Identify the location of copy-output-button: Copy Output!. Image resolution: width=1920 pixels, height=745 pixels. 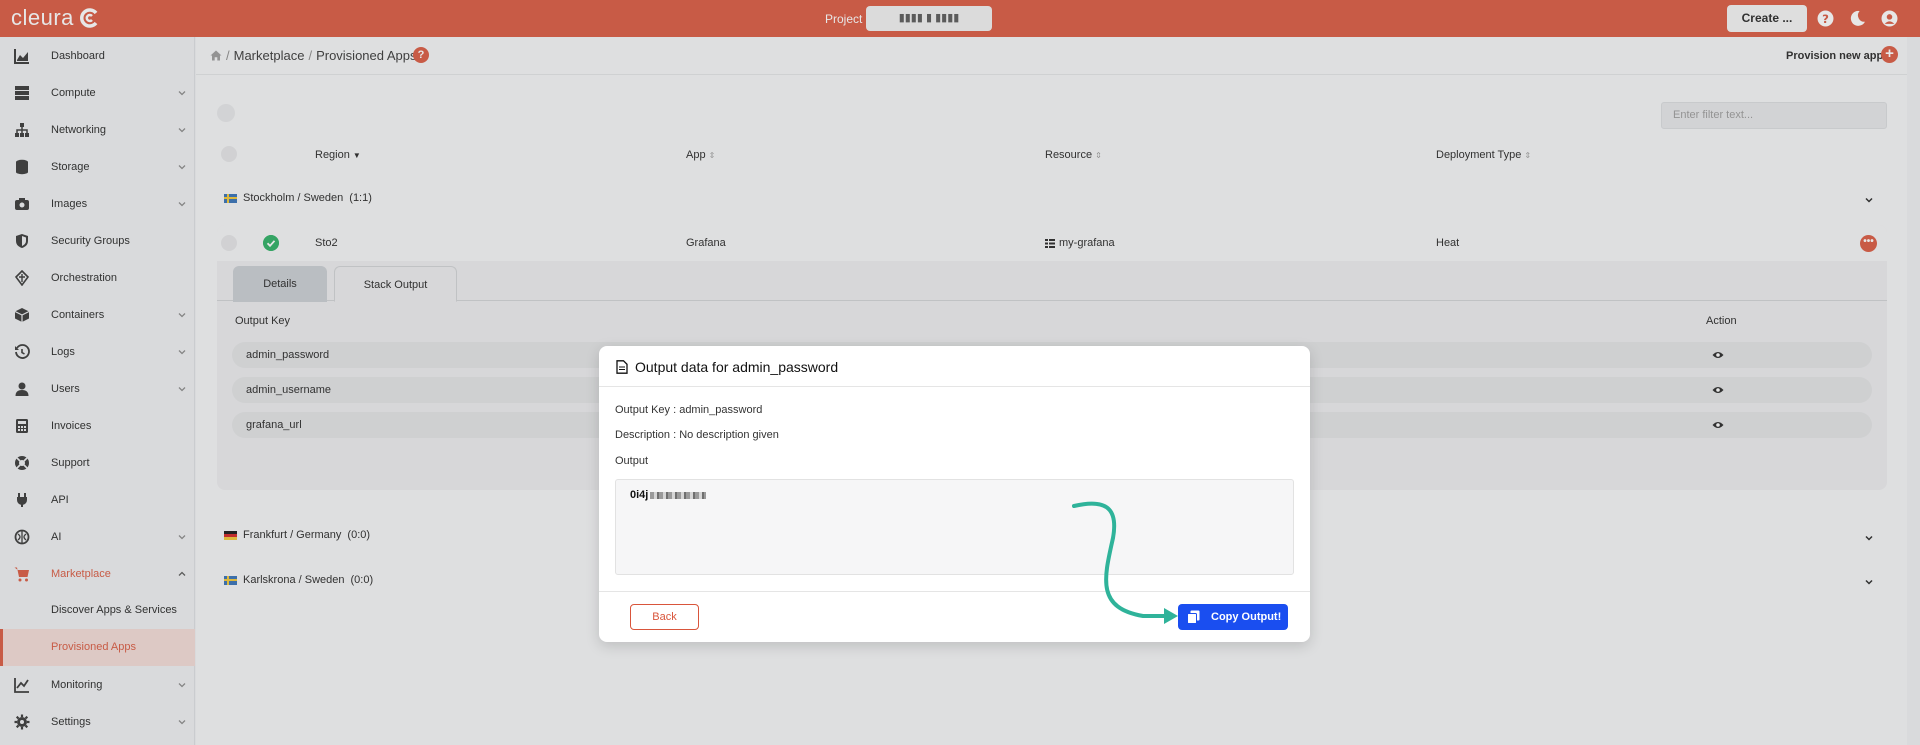
(1233, 617).